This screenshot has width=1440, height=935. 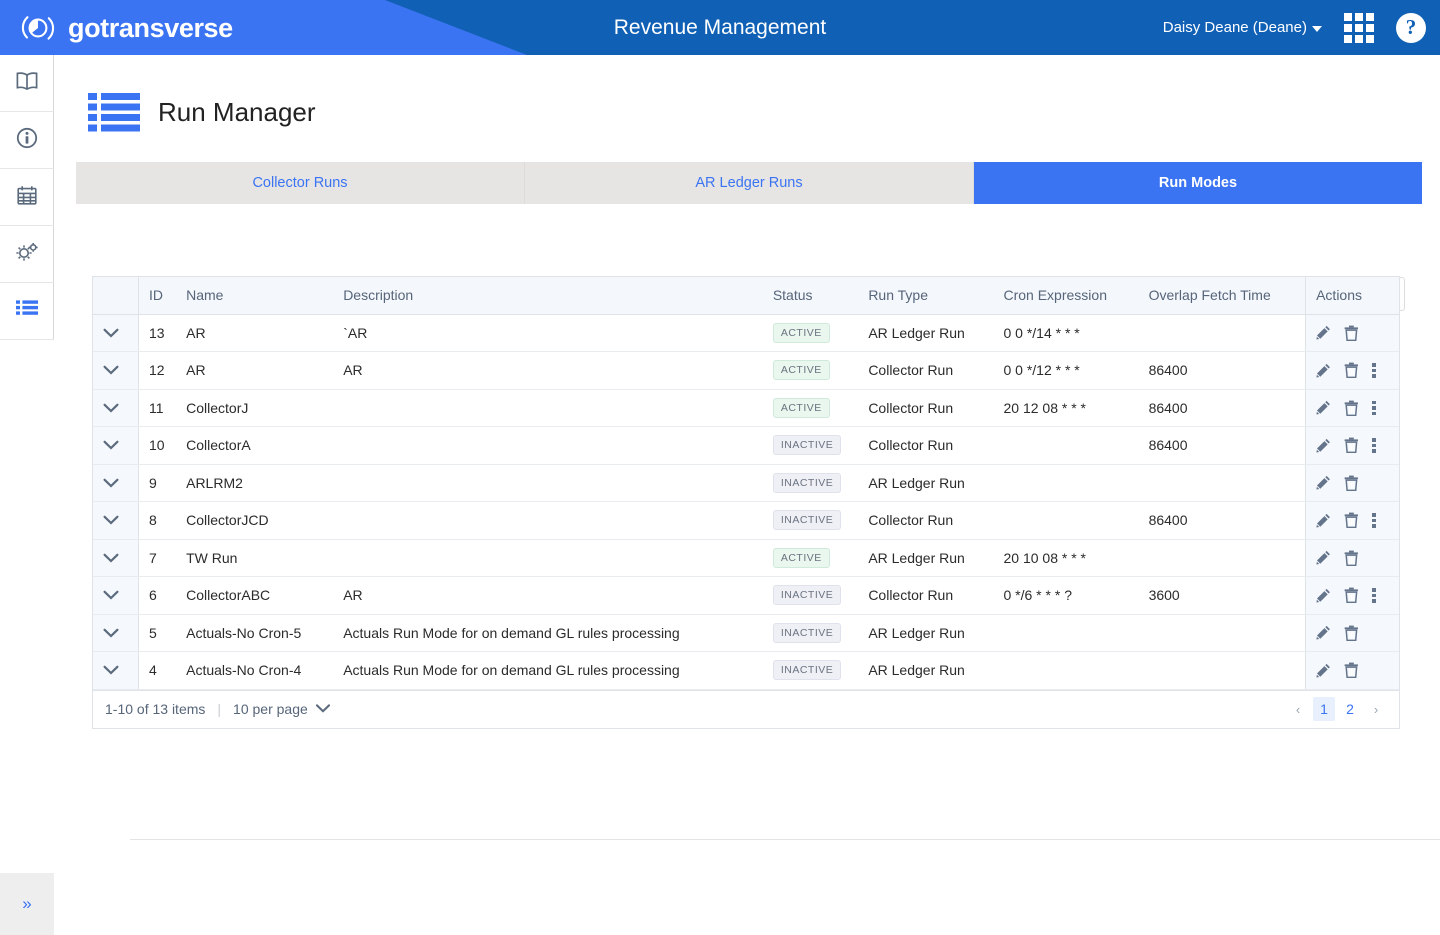 I want to click on cell-status: ACTIVE, so click(x=810, y=408).